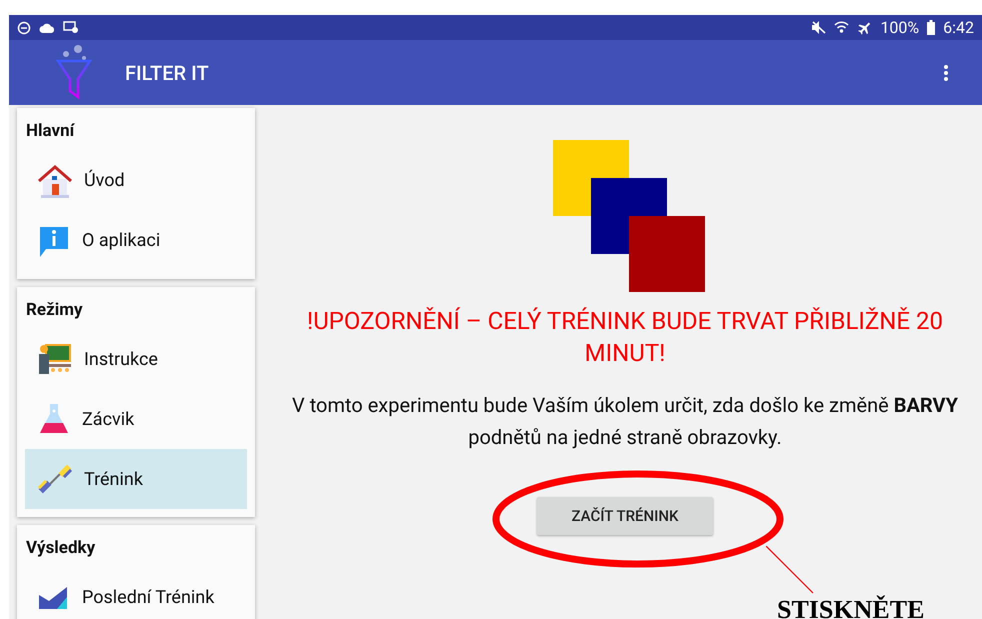 This screenshot has height=619, width=982. What do you see at coordinates (625, 516) in the screenshot?
I see `start-training-button: ZAČÍT TRÉNINK` at bounding box center [625, 516].